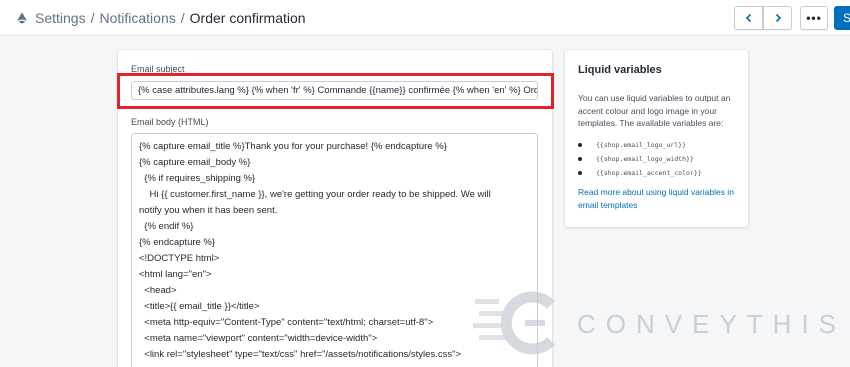 Image resolution: width=850 pixels, height=367 pixels. What do you see at coordinates (137, 18) in the screenshot?
I see `breadcrumb-notifications: Notifications` at bounding box center [137, 18].